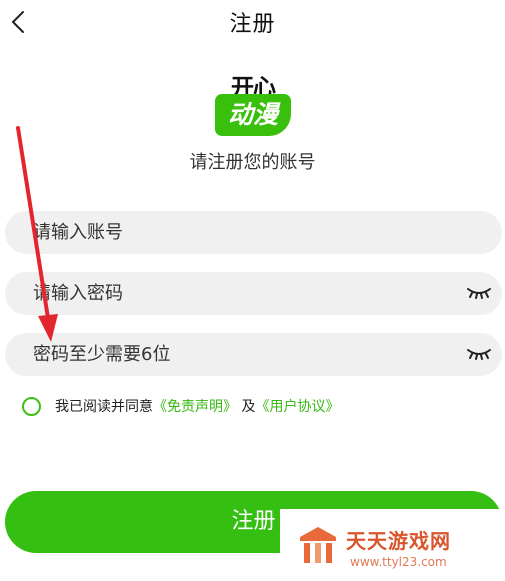 The width and height of the screenshot is (505, 581). Describe the element at coordinates (243, 354) in the screenshot. I see `password-confirm-input` at that location.